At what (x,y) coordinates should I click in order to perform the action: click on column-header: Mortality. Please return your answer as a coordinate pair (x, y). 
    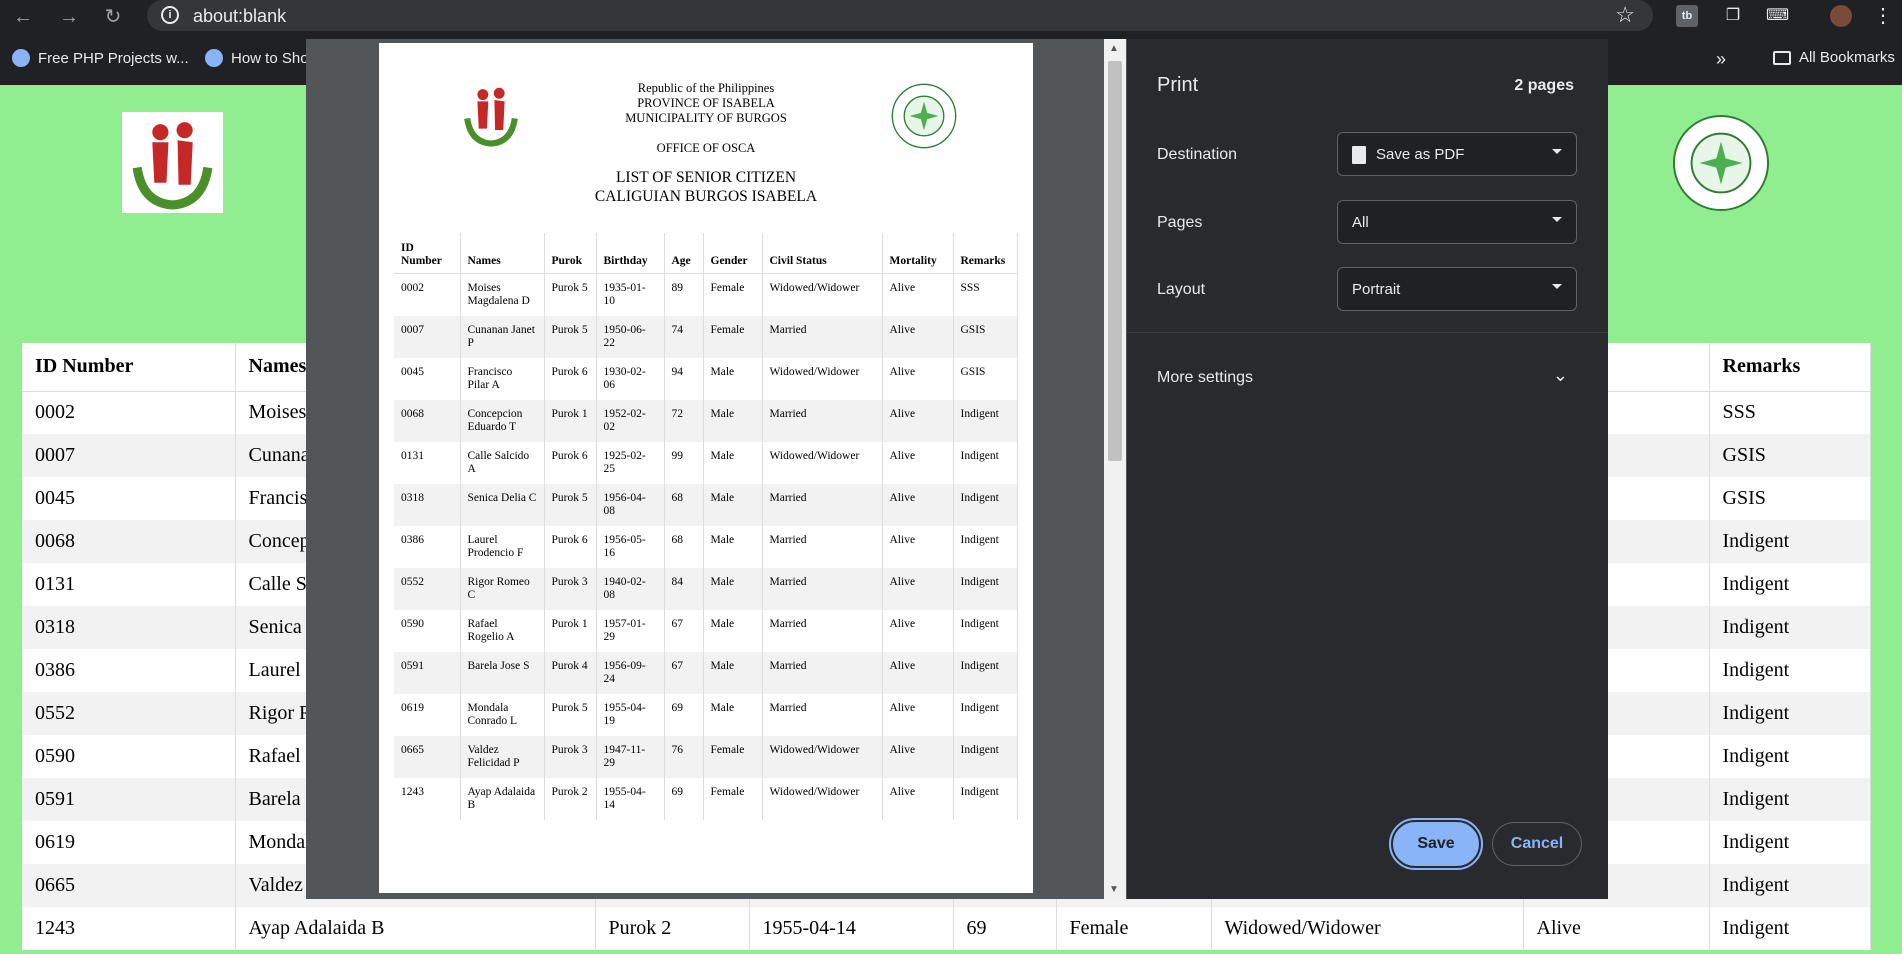
    Looking at the image, I should click on (918, 253).